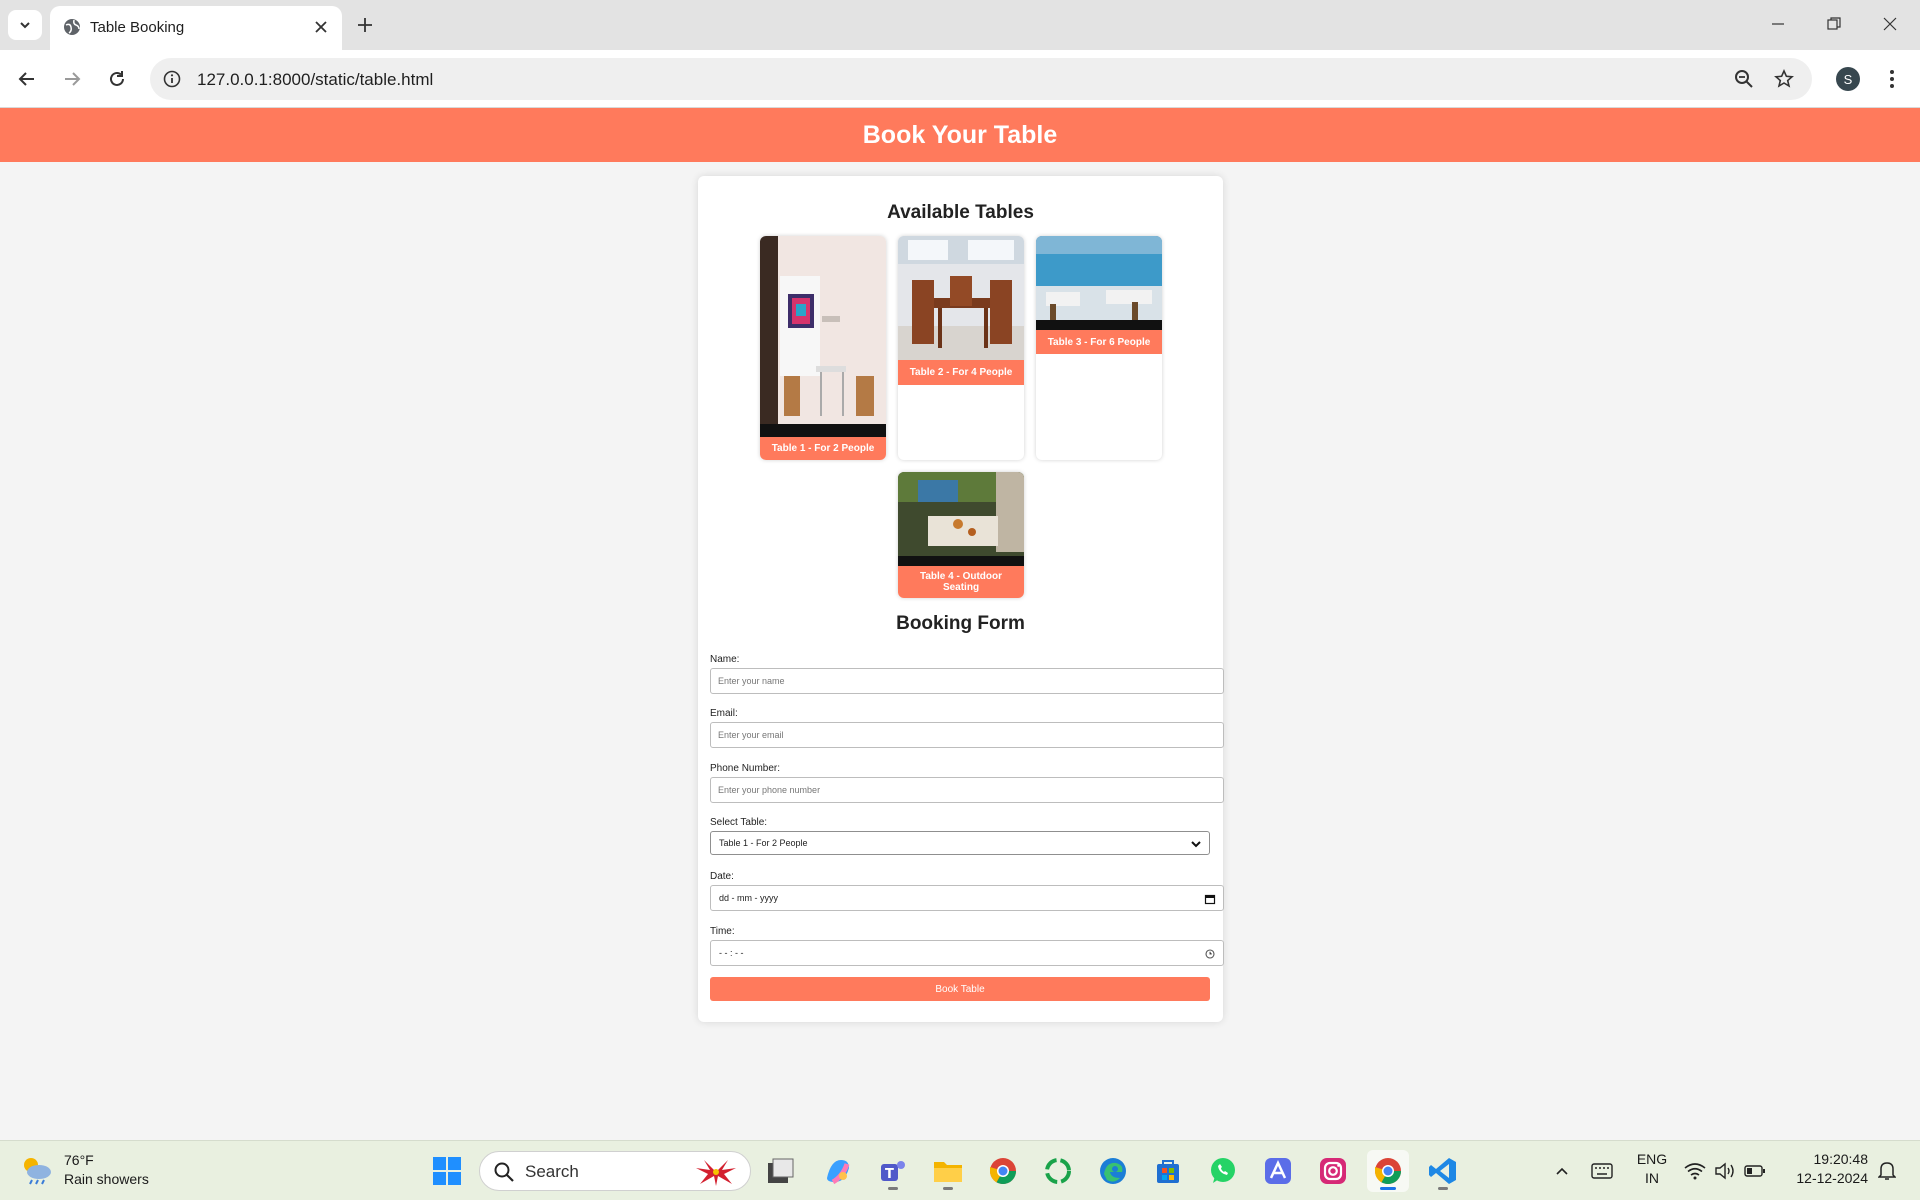 The image size is (1920, 1200). What do you see at coordinates (615, 1171) in the screenshot?
I see `taskbar-search: Search` at bounding box center [615, 1171].